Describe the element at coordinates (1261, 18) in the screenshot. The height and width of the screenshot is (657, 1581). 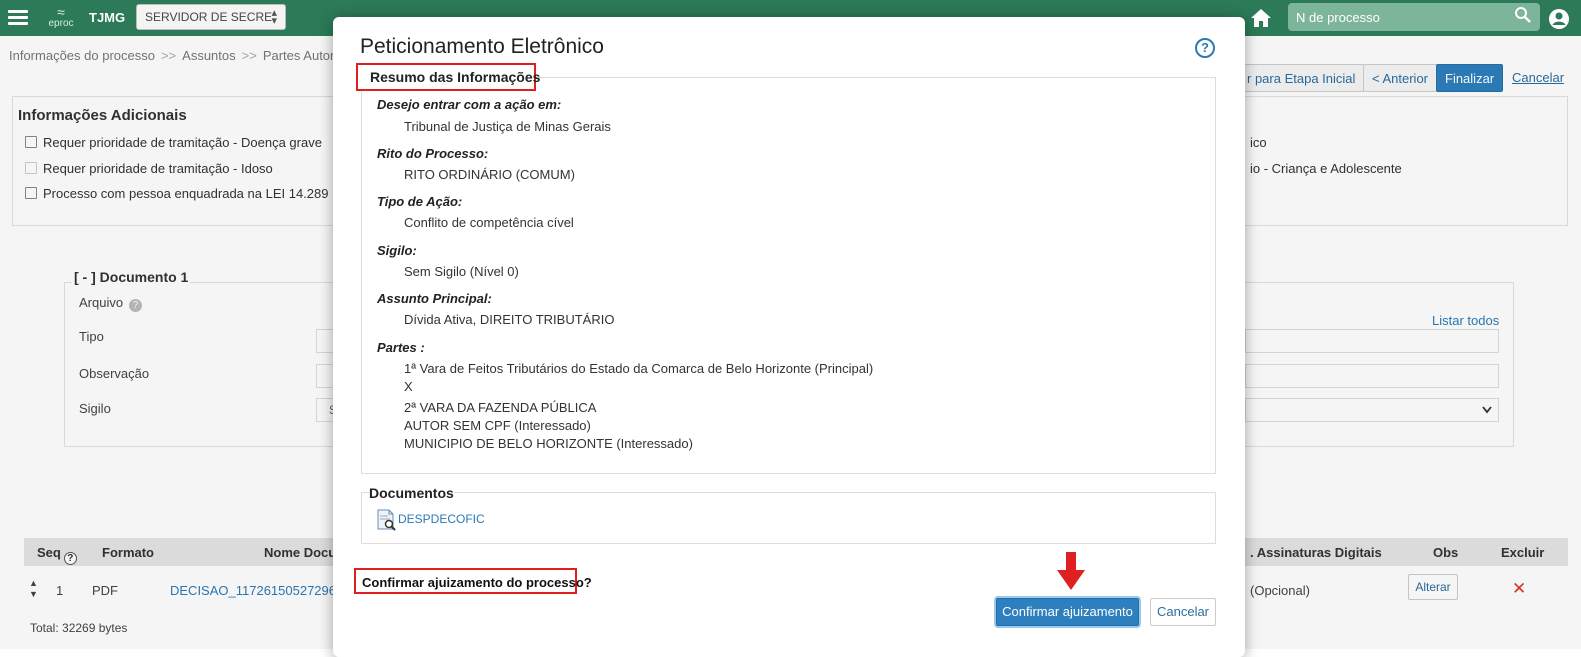
I see `home-icon` at that location.